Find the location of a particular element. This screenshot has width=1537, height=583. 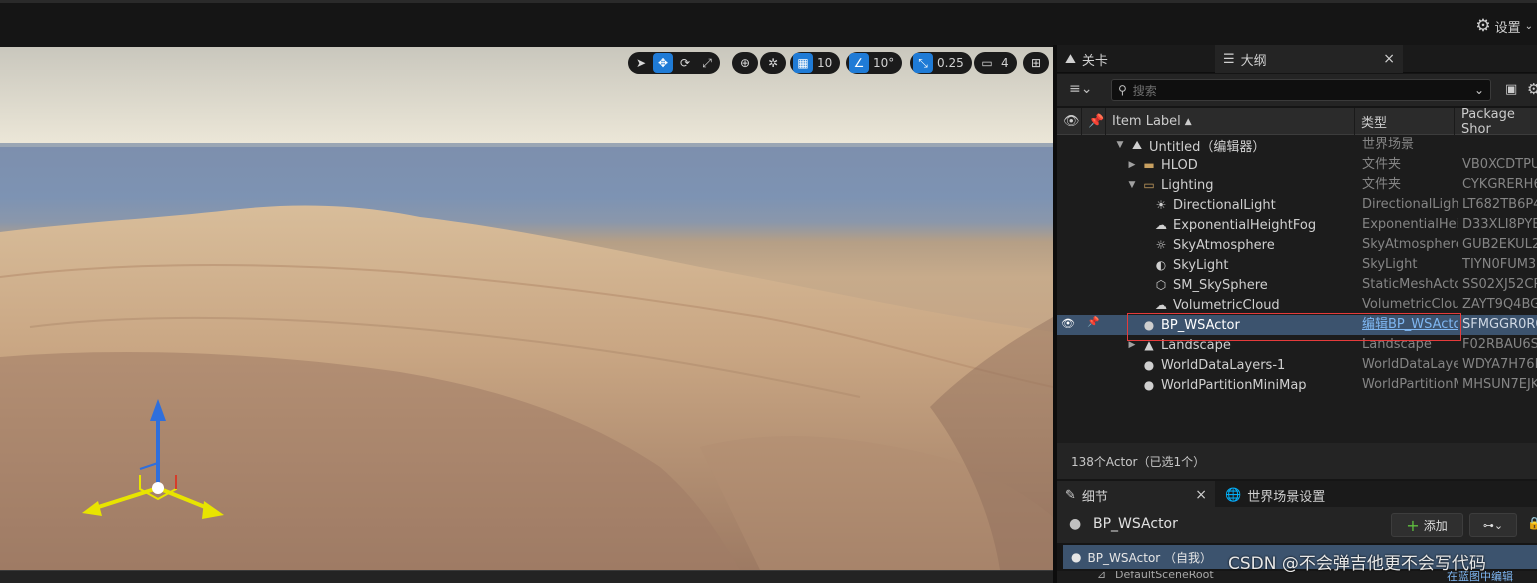

camera-speed-value: 4 is located at coordinates (1006, 63).